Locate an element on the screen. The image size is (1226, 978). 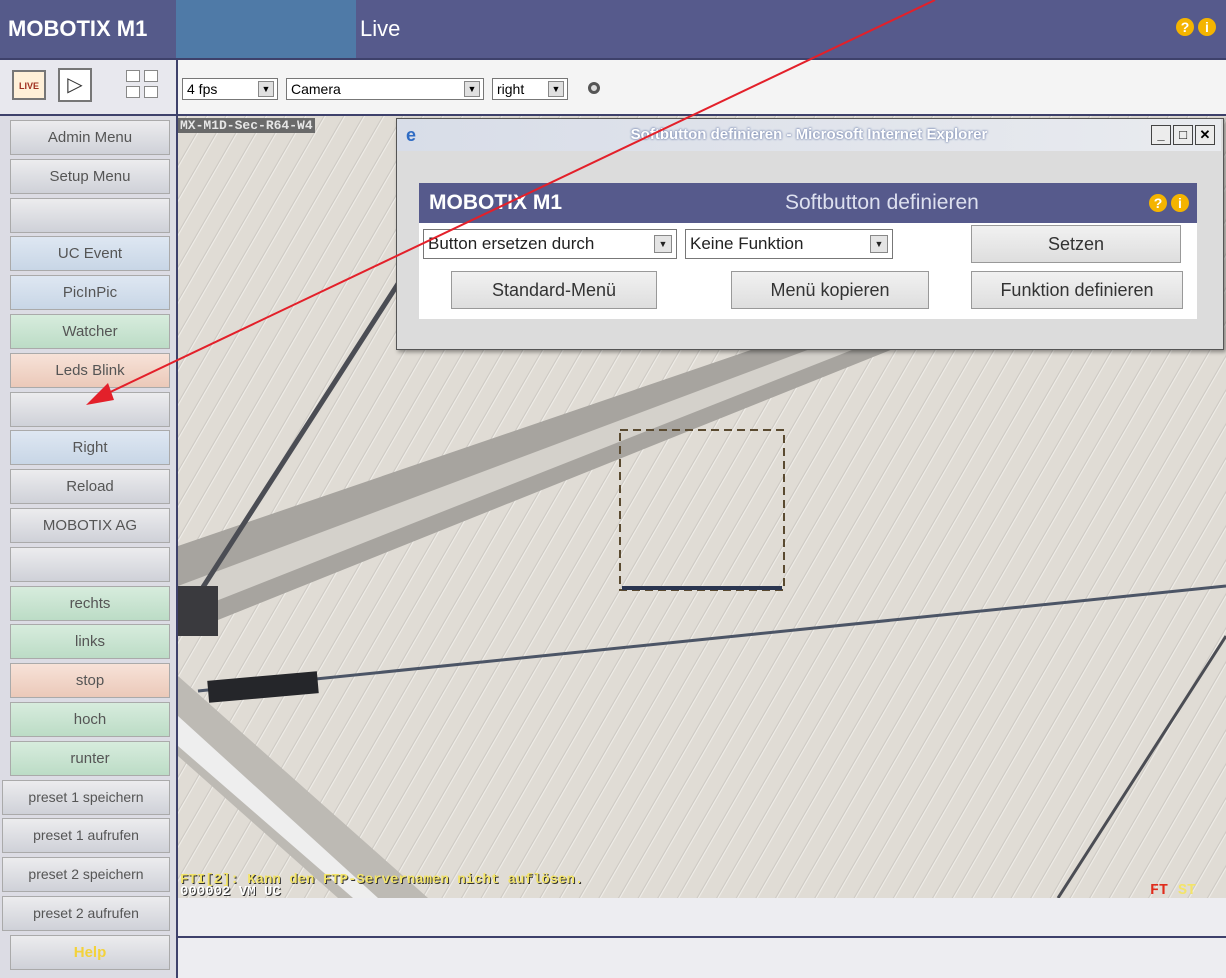
bracket is located at coordinates (198, 611).